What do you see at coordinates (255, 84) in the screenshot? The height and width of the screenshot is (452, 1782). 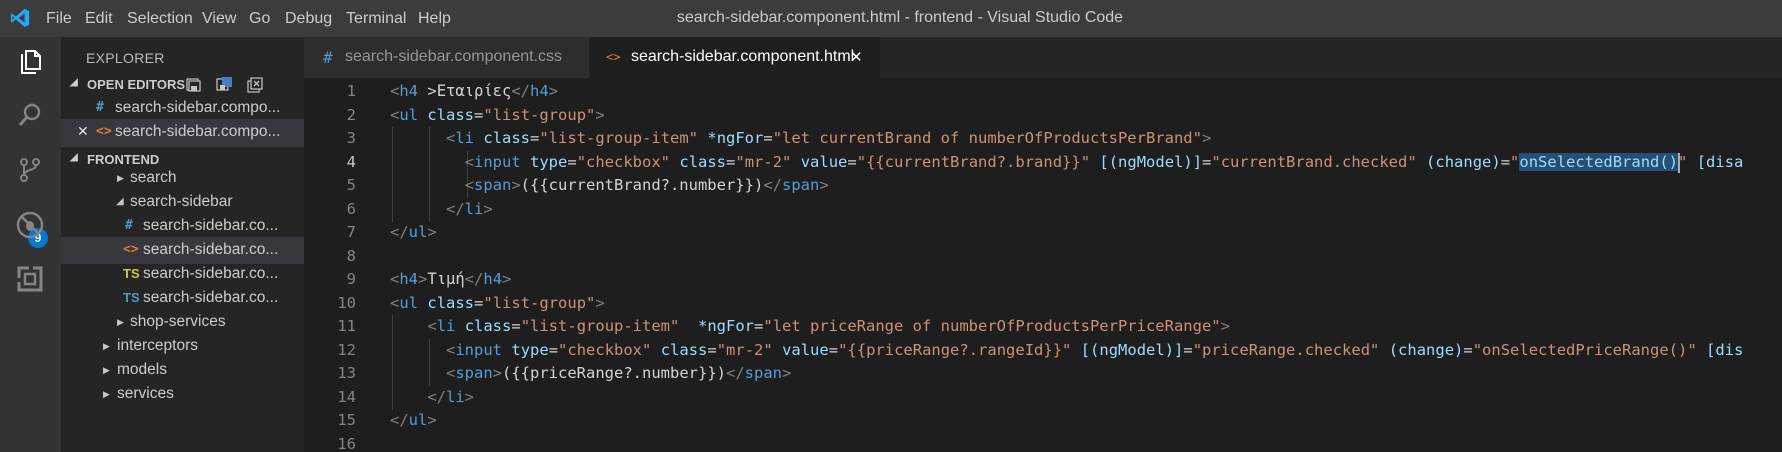 I see `close-all-icon` at bounding box center [255, 84].